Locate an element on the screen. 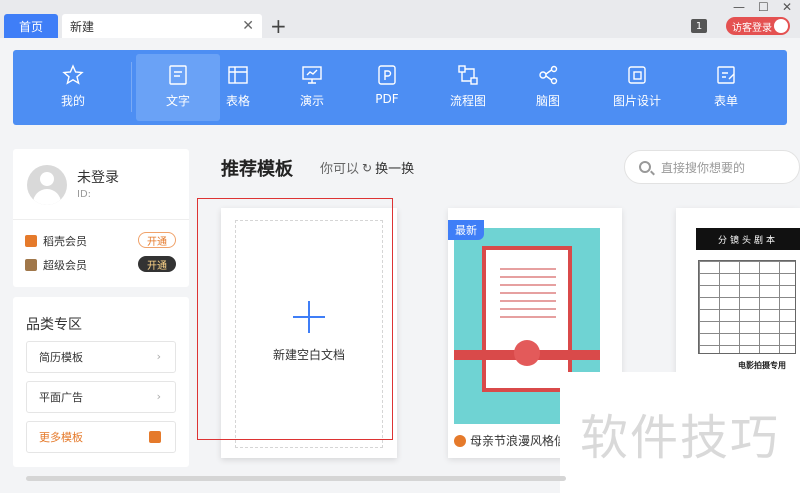  open-docer-button: 开通 is located at coordinates (157, 240).